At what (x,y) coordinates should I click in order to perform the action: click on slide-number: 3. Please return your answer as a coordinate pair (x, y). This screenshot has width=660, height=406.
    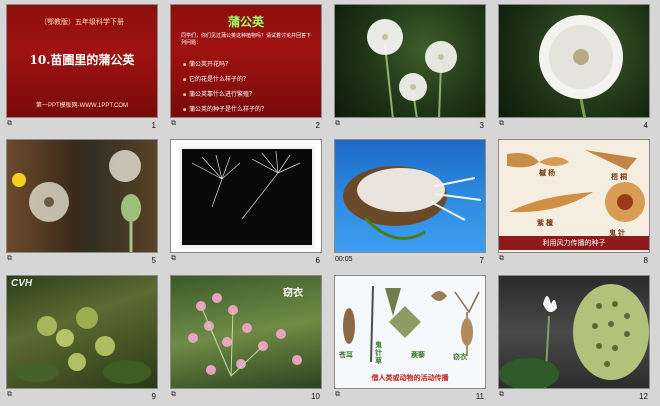
    Looking at the image, I should click on (481, 125).